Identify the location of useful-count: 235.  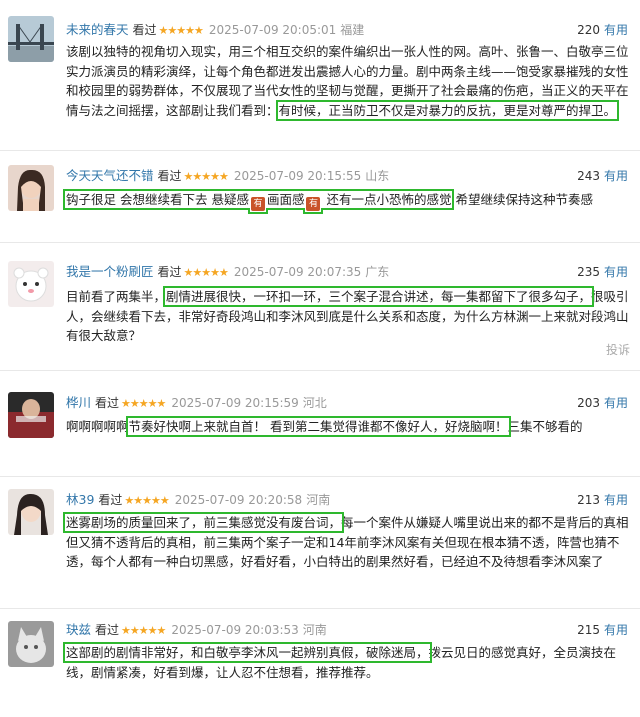
(588, 272).